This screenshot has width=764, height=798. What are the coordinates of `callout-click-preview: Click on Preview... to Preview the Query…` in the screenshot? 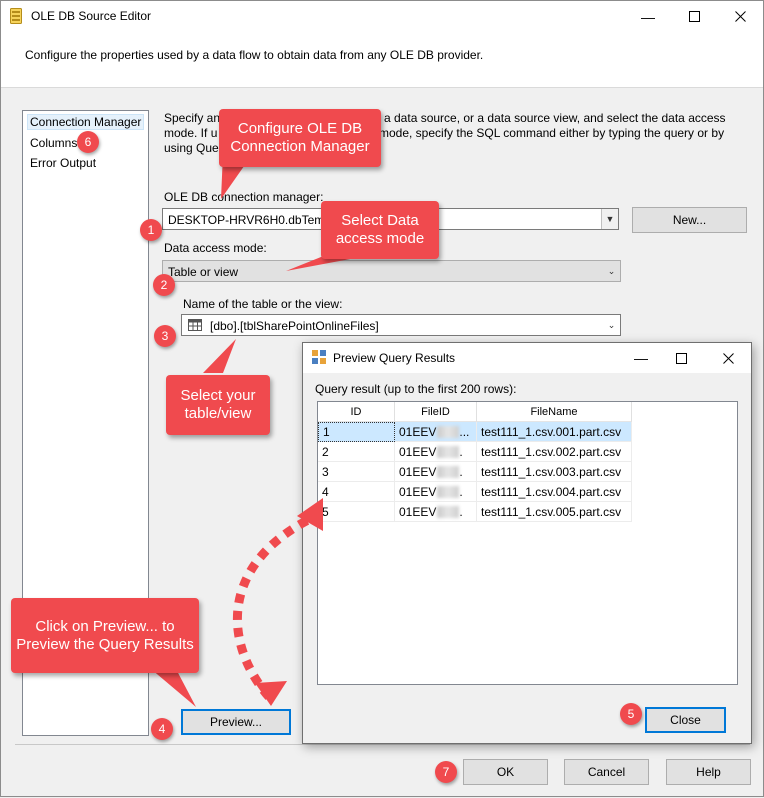 It's located at (105, 635).